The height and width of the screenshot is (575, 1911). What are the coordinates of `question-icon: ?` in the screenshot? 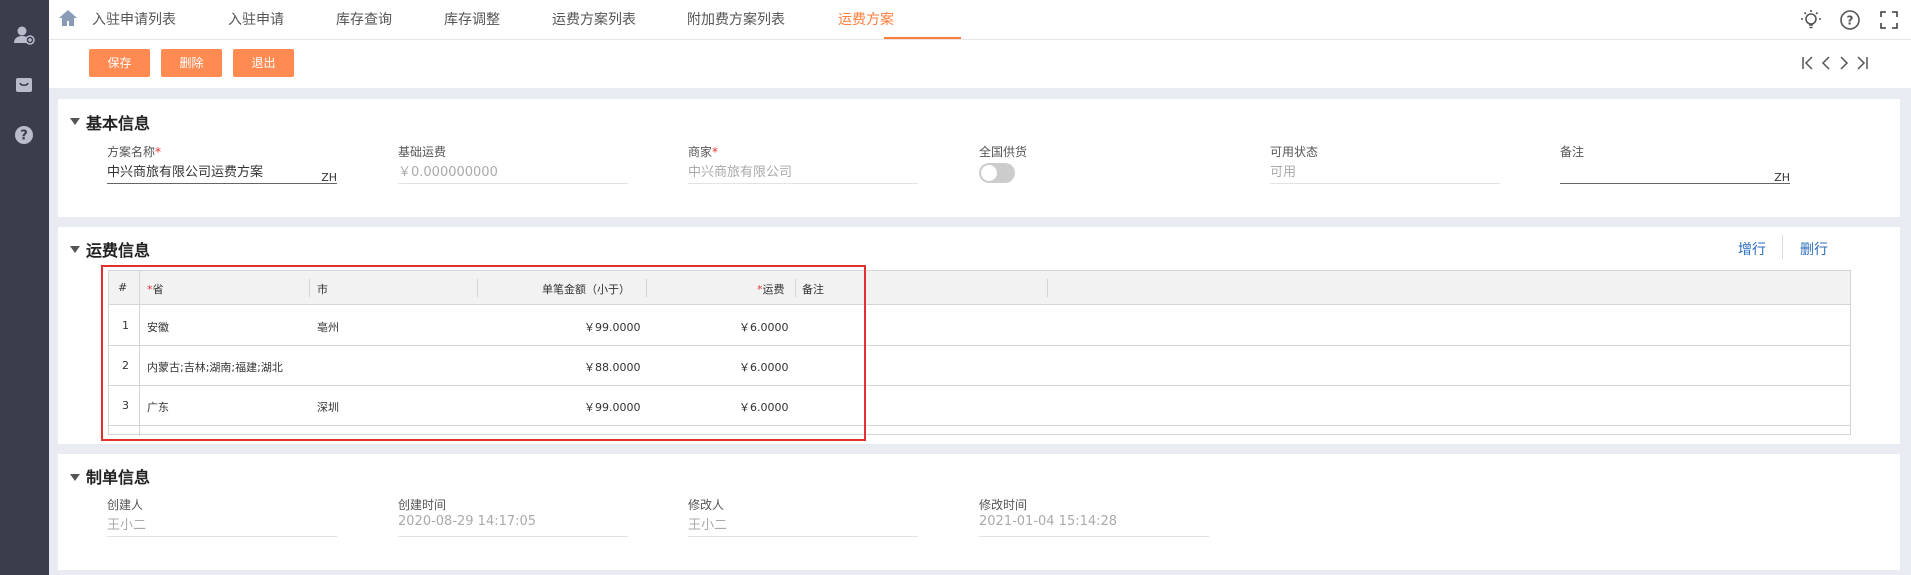 It's located at (1850, 20).